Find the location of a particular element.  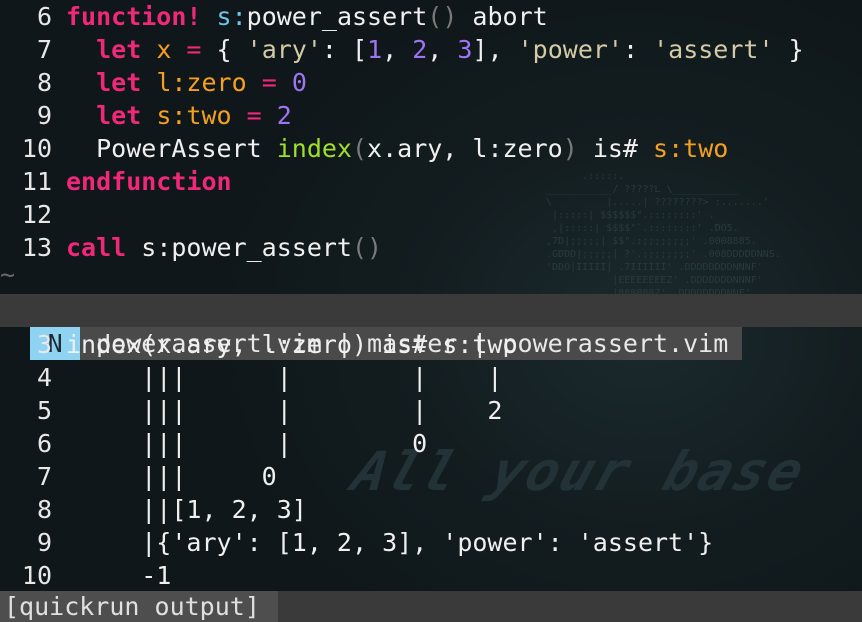

output-line: 9 |{'ary': [1, 2, 3], 'power': 'assert'} is located at coordinates (431, 542).